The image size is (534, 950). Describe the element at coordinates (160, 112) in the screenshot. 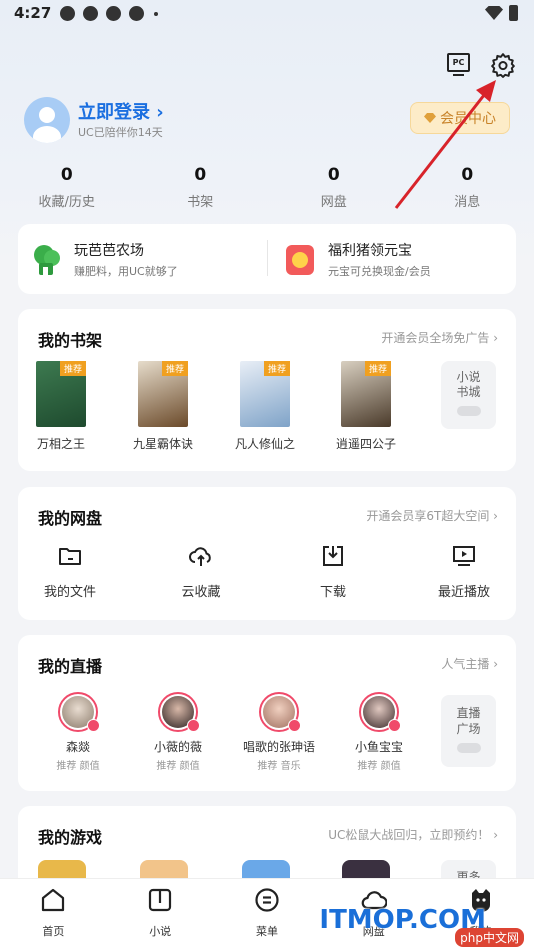

I see `chevron-right-icon: ›` at that location.